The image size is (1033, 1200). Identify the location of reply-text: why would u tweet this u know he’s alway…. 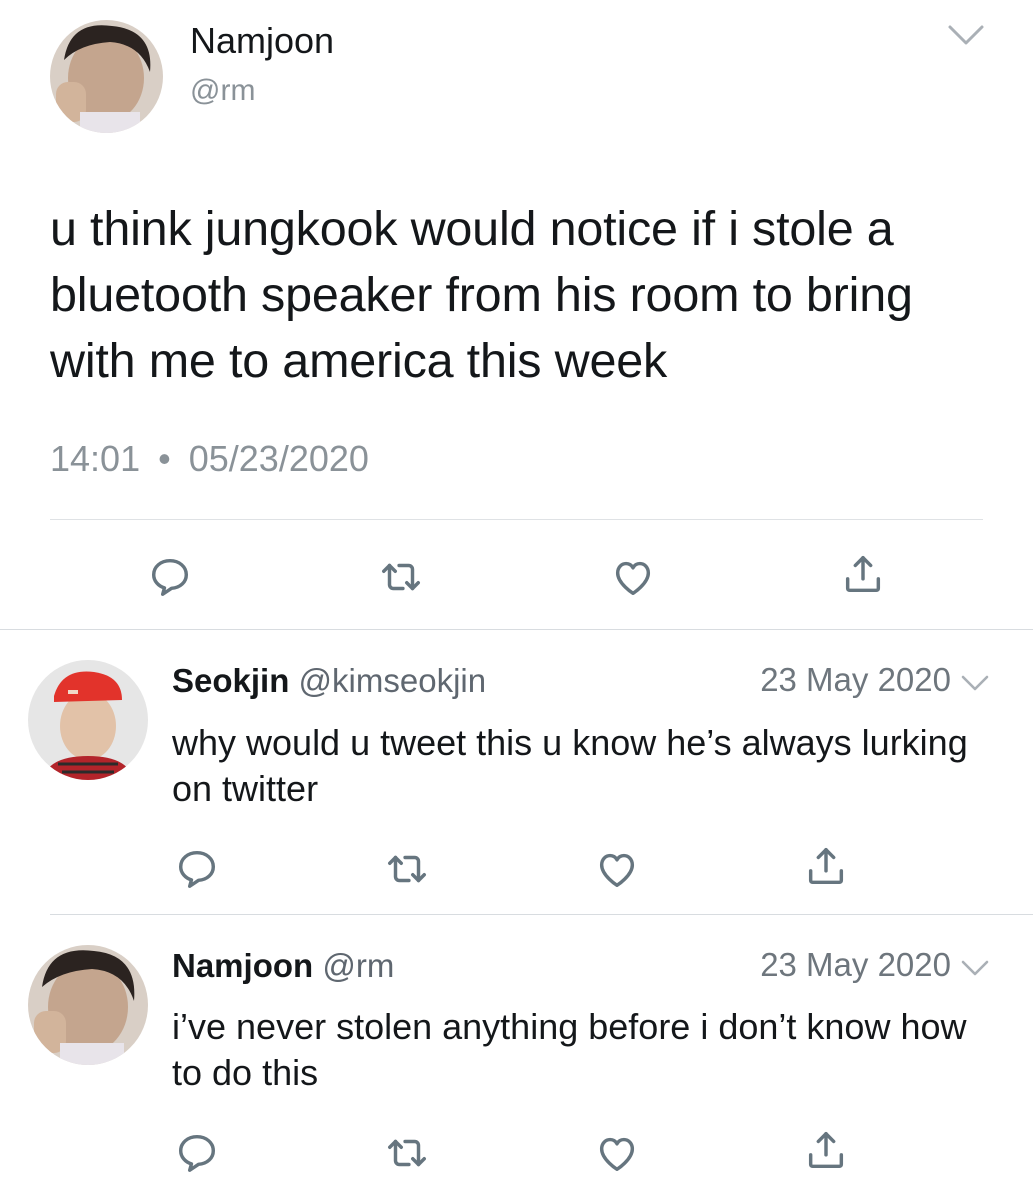
(570, 765).